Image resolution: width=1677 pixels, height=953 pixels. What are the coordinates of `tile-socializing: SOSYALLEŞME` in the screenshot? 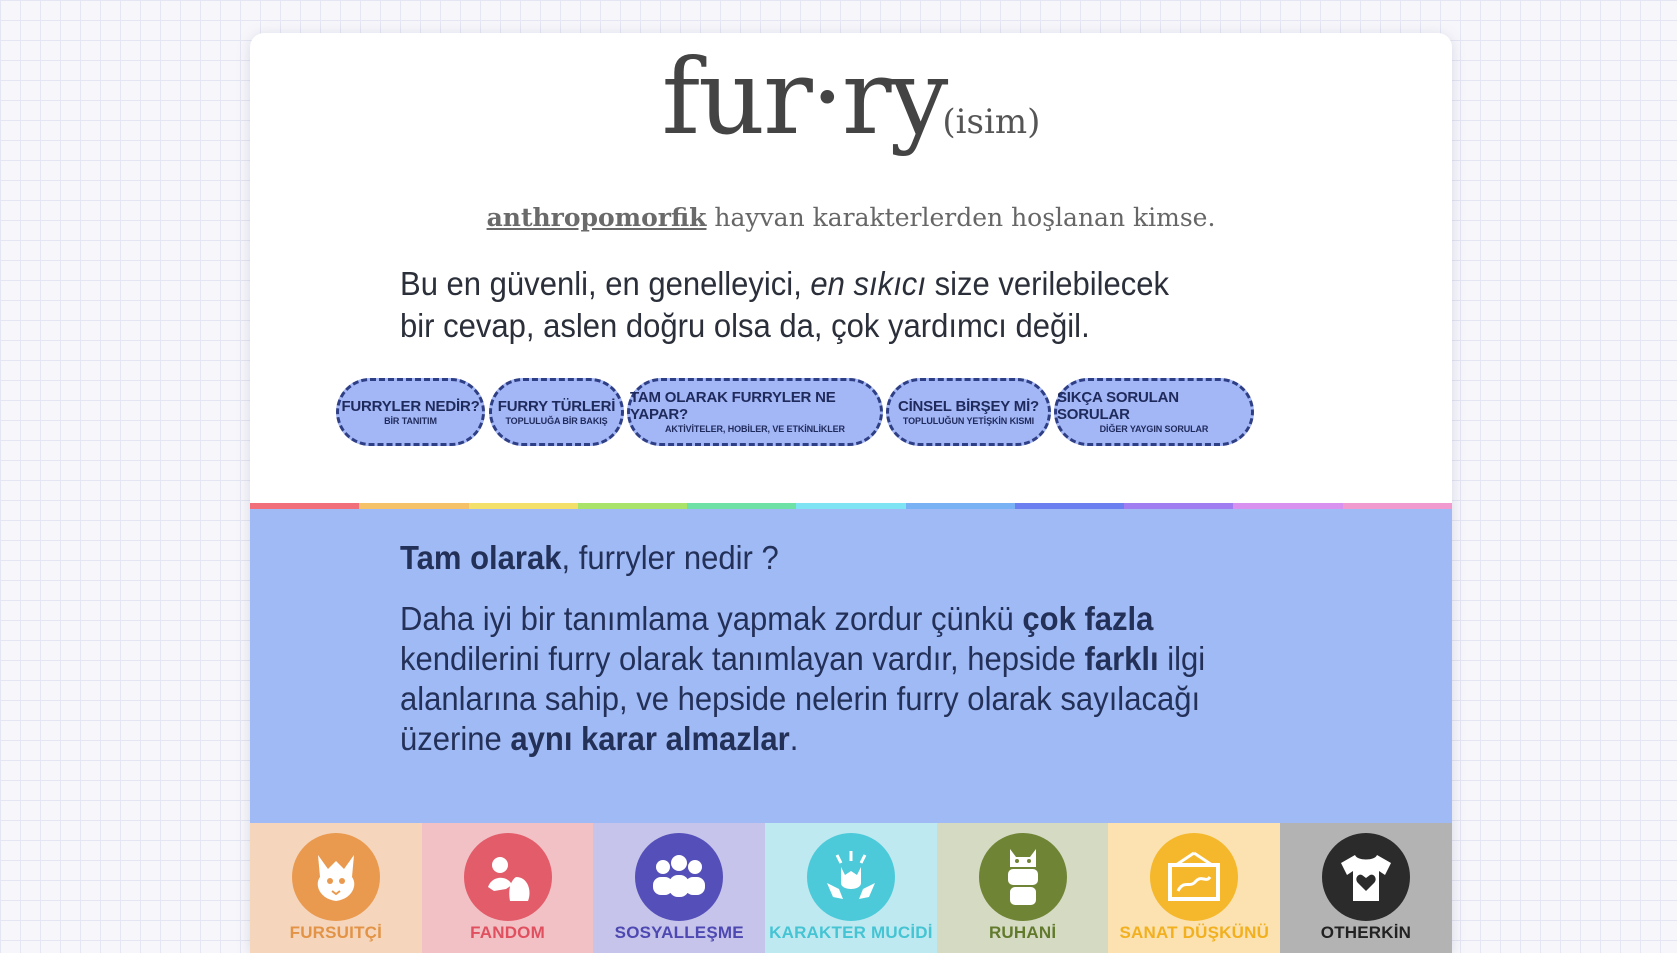 It's located at (679, 888).